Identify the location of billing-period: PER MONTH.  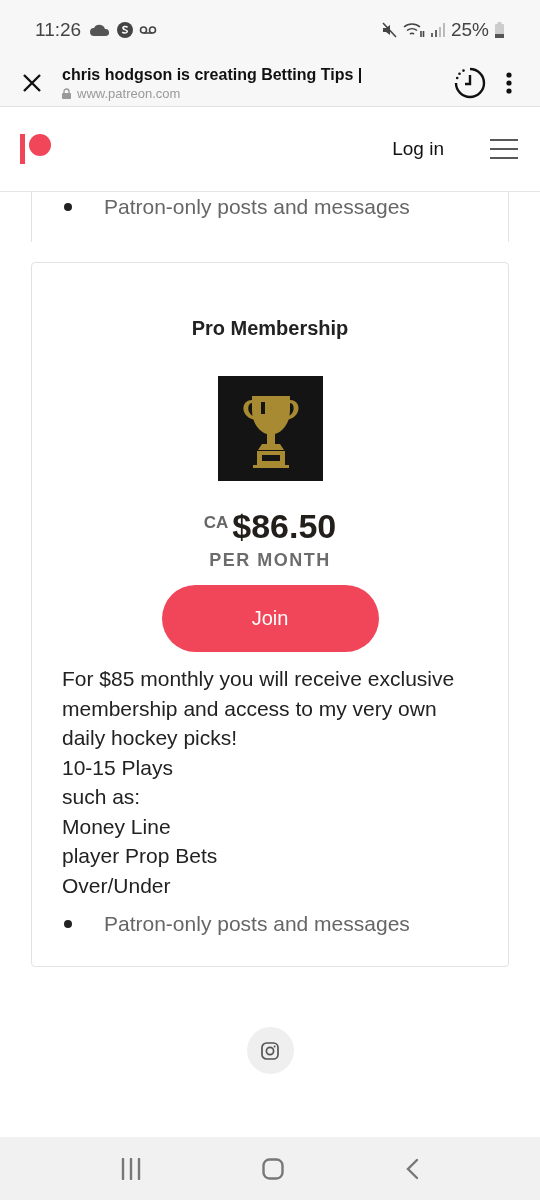
(270, 560).